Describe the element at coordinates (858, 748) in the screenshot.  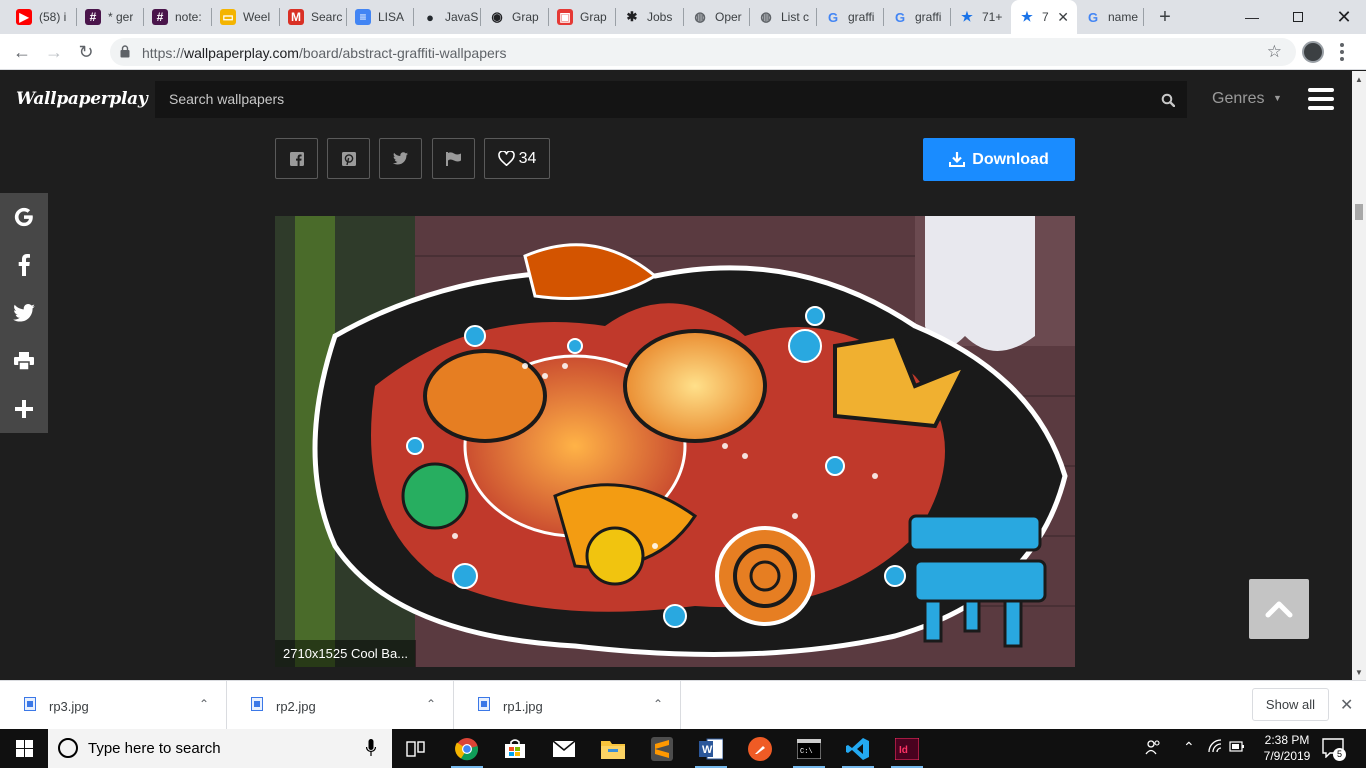
I see `vscode-taskbar-icon` at that location.